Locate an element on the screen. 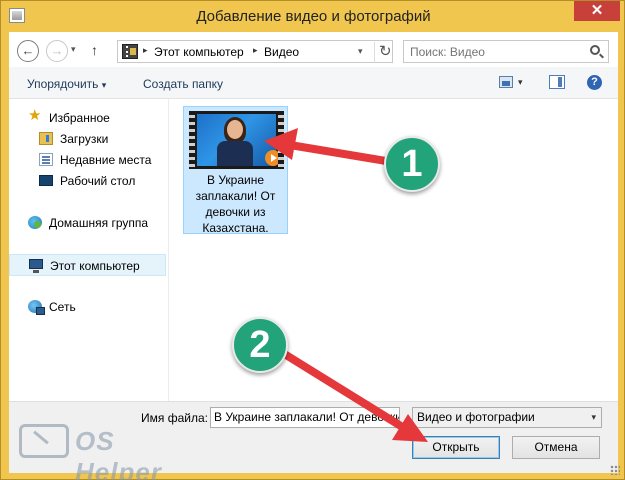  organize-button: Упорядочить ▾ is located at coordinates (66, 84).